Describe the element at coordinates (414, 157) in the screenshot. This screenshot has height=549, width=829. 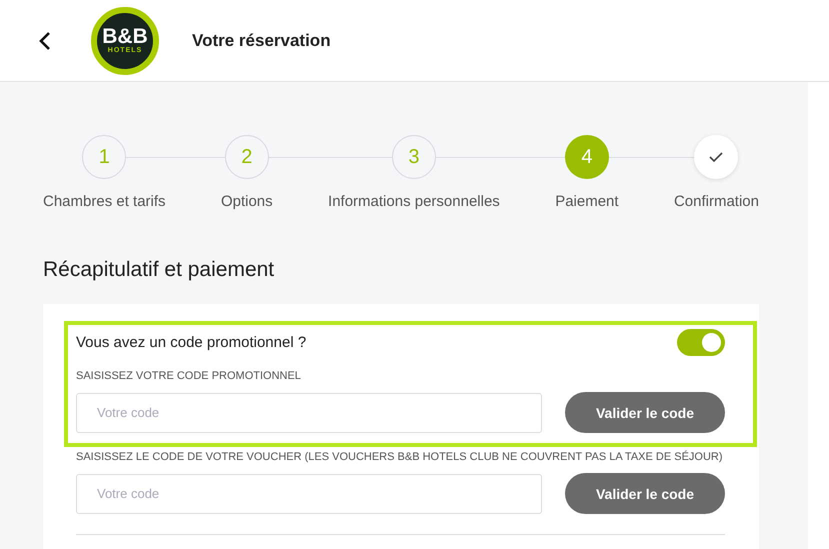
I see `step-marker: 3` at that location.